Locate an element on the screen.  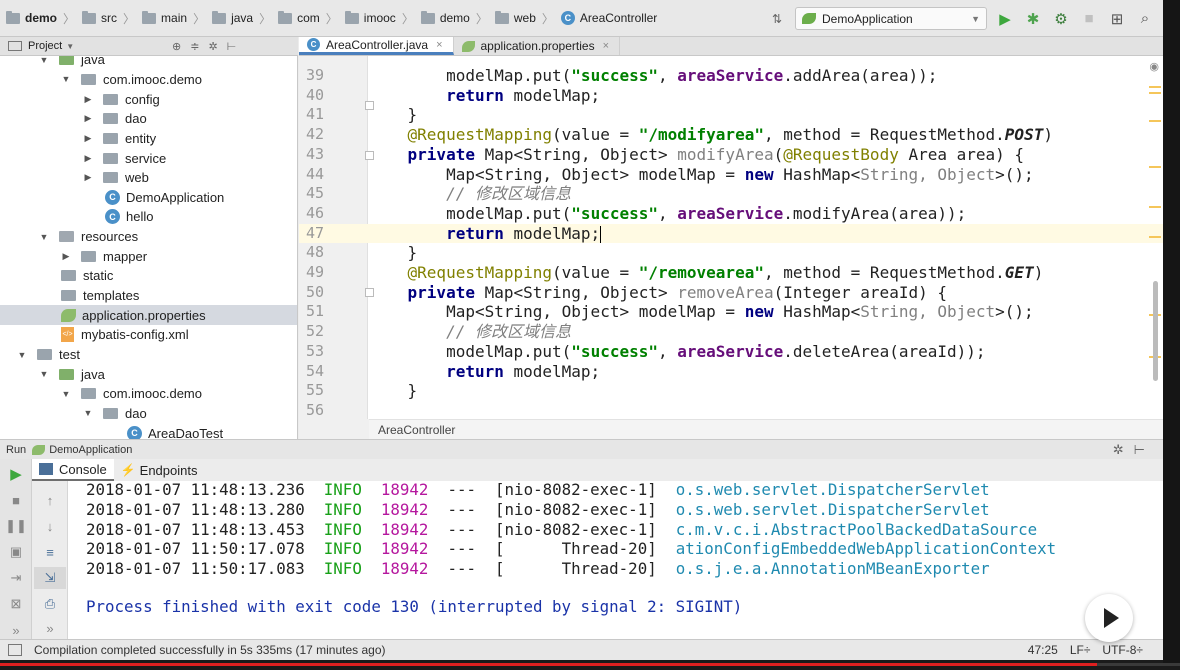
editor-tab: C AreaController.java × is located at coordinates (376, 46).